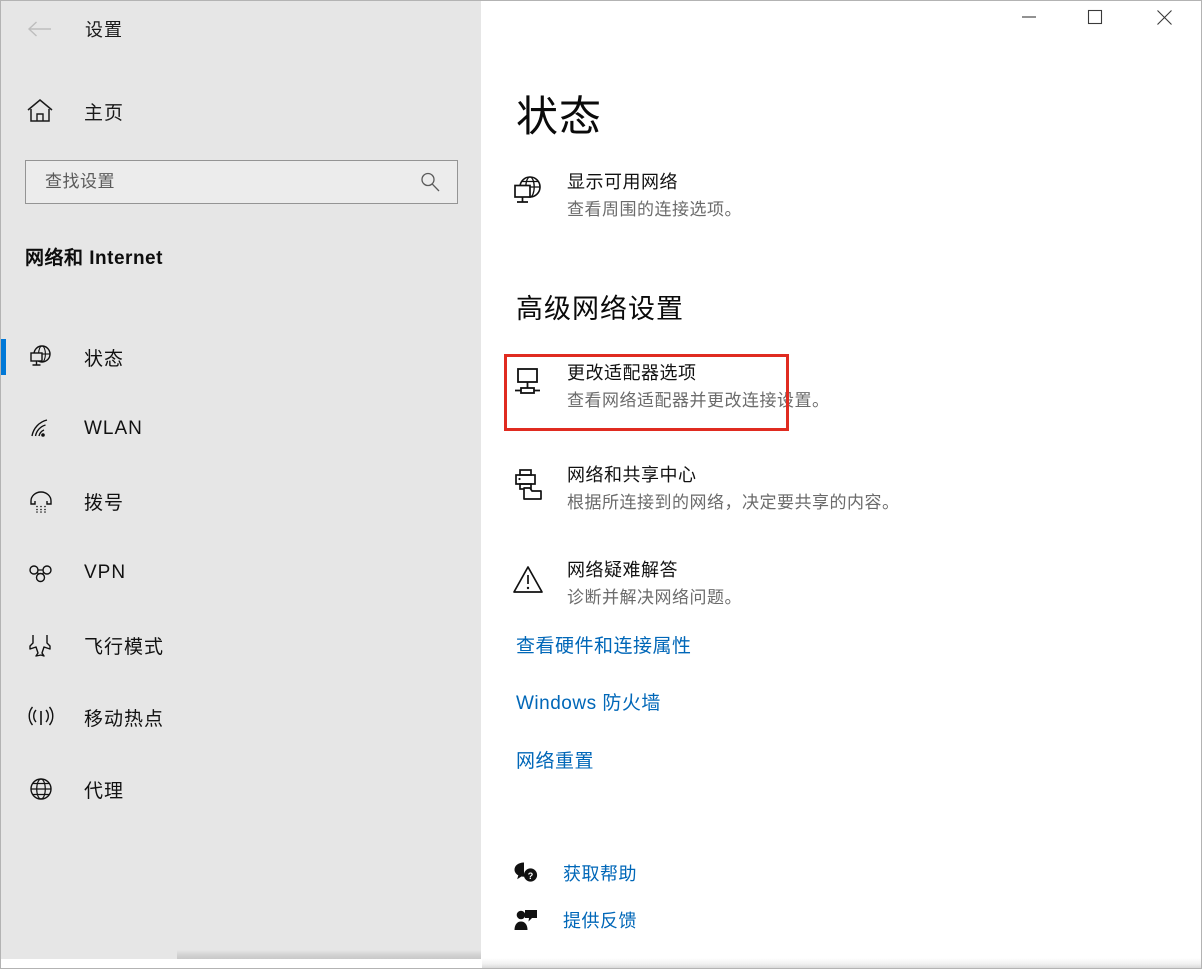 This screenshot has width=1202, height=969. Describe the element at coordinates (241, 717) in the screenshot. I see `sidebar-item-mobile-hotspot: 移动热点` at that location.